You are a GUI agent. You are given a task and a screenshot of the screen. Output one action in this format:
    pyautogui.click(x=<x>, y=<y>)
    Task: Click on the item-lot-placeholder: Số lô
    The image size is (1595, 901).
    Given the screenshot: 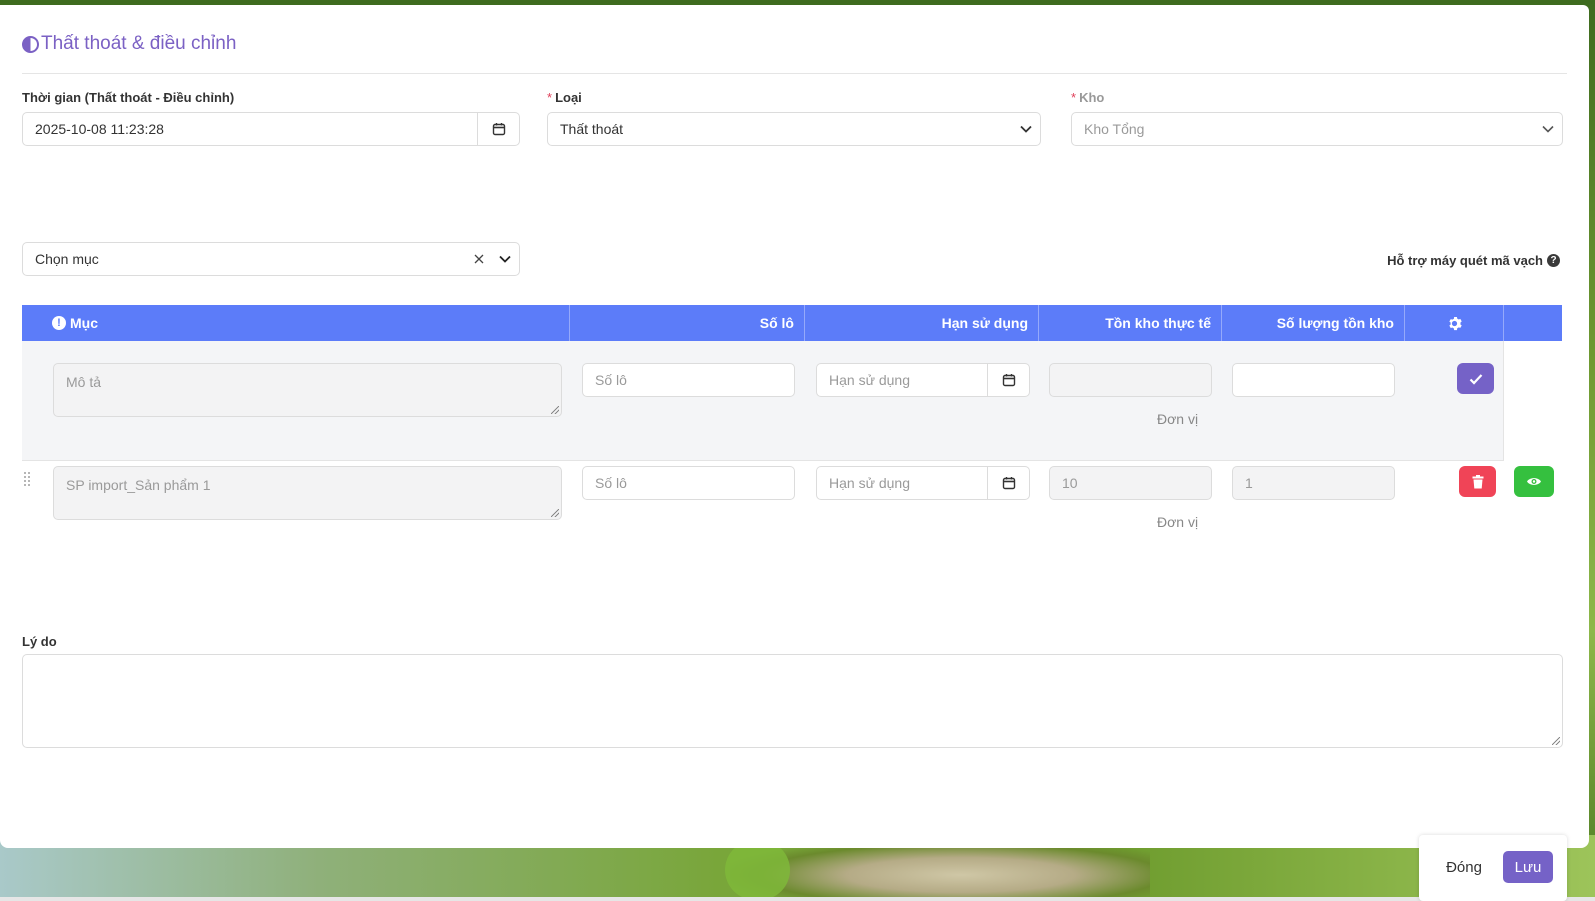 What is the action you would take?
    pyautogui.click(x=611, y=483)
    